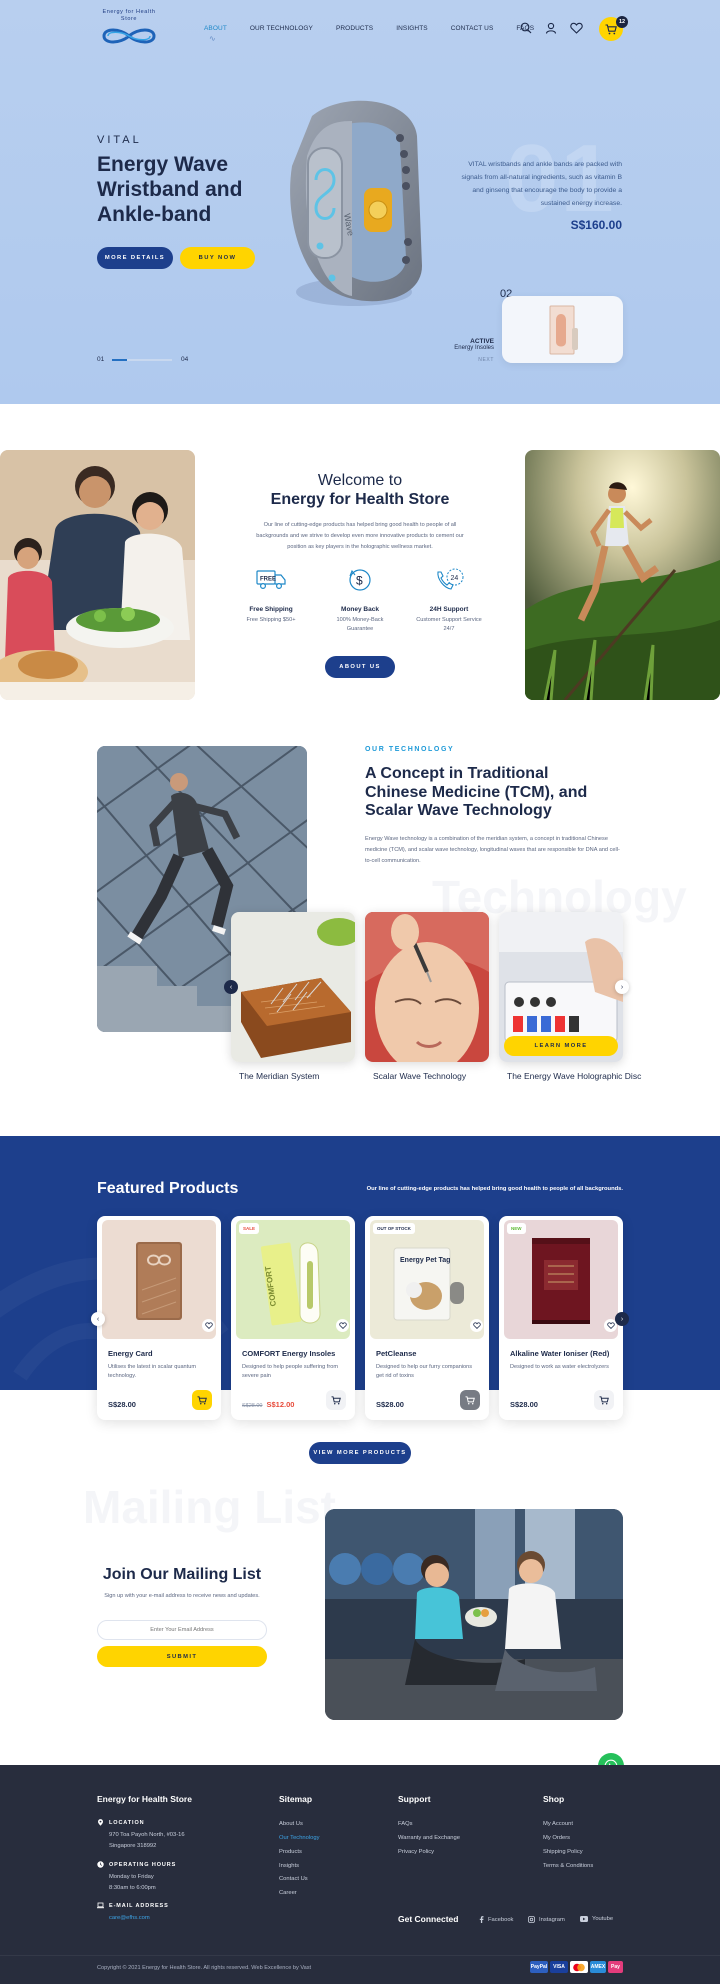 The height and width of the screenshot is (1984, 720). I want to click on site-logo: Energy for Health Store, so click(129, 30).